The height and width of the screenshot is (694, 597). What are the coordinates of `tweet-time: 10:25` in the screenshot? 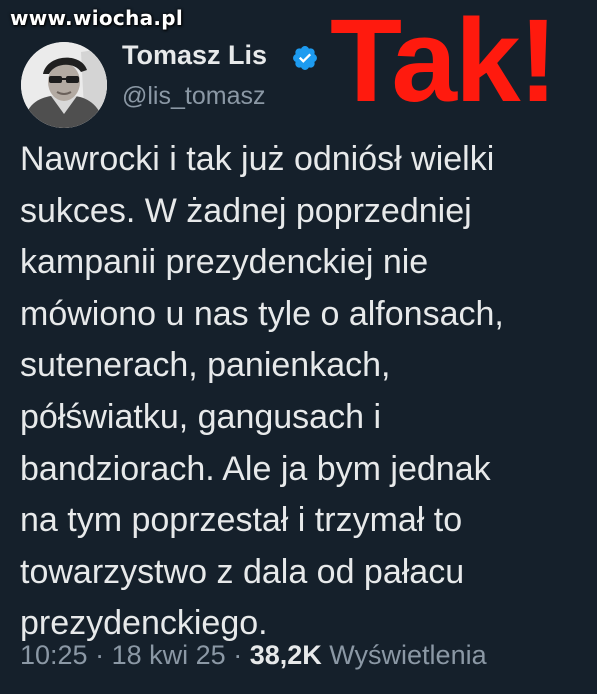 It's located at (54, 655).